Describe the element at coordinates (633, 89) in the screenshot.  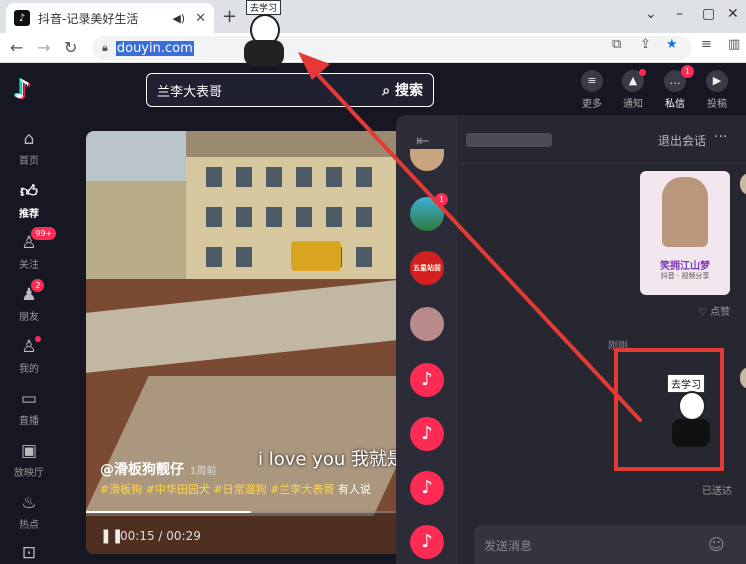
I see `header-notifications: ▲ 通知` at that location.